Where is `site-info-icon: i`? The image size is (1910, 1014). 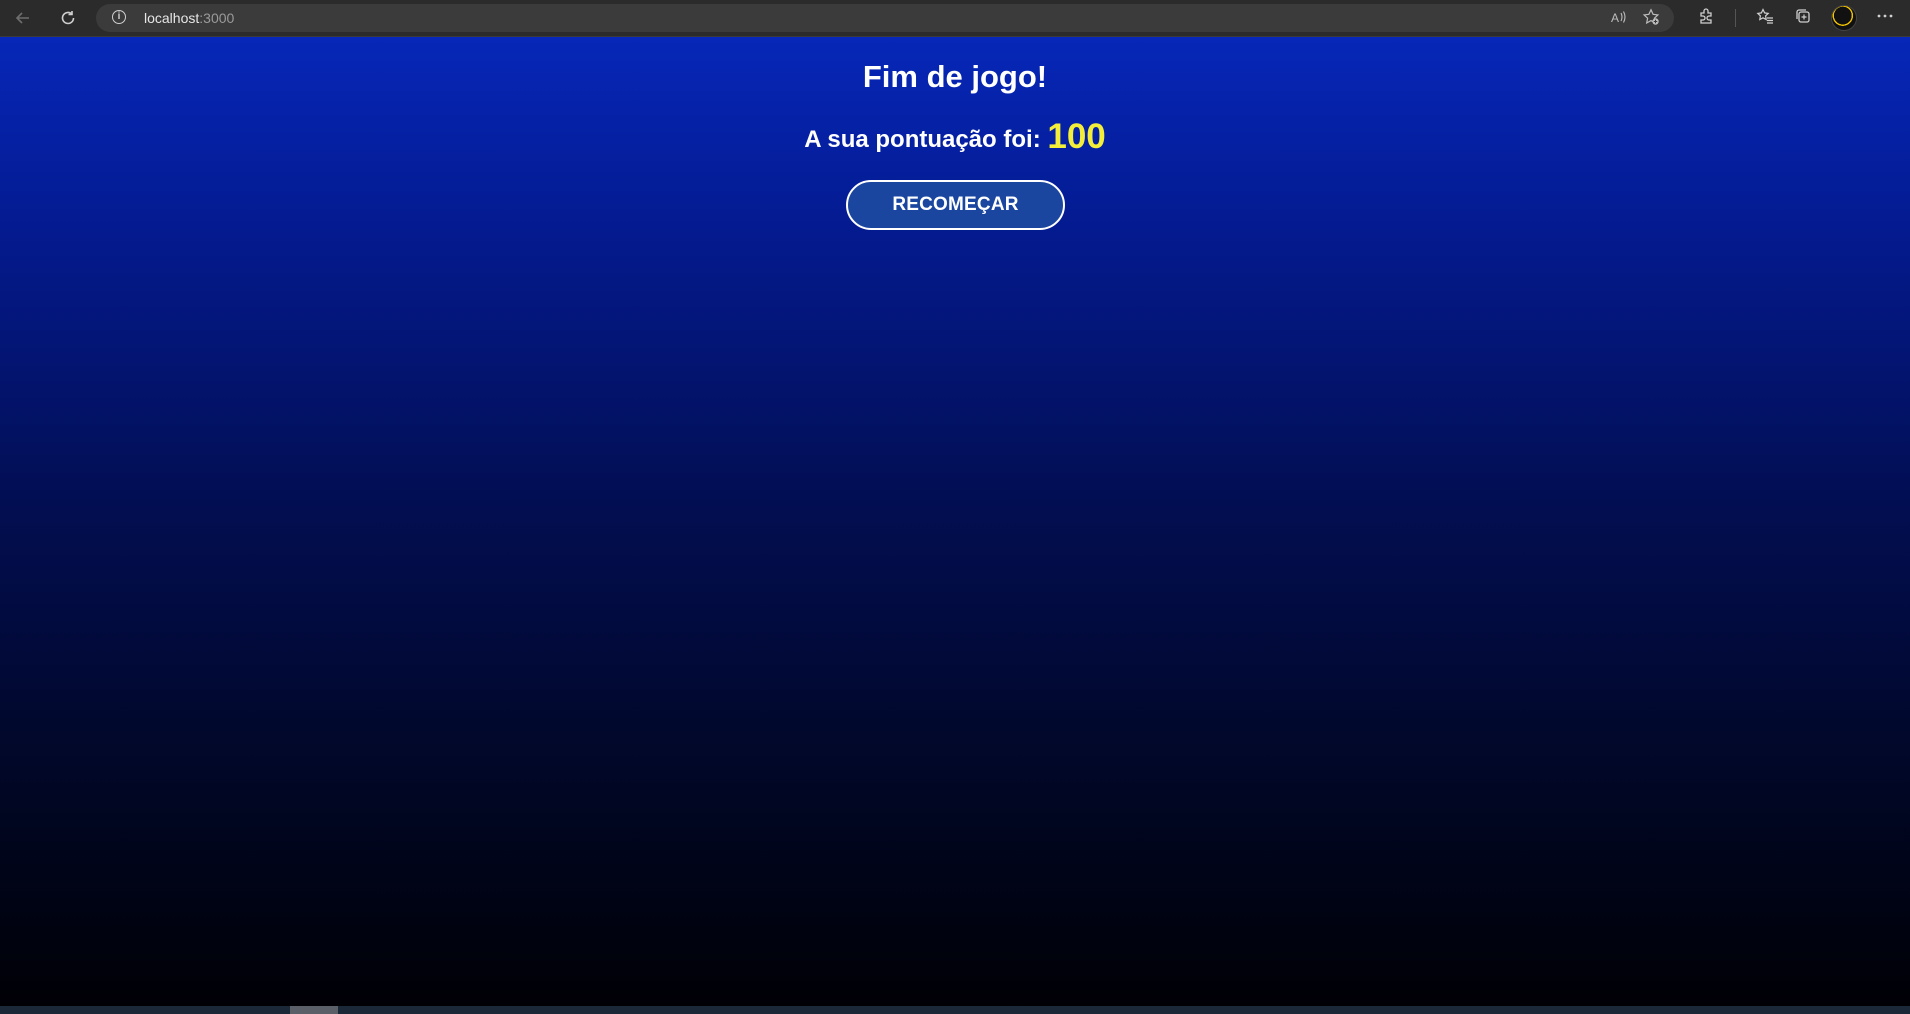 site-info-icon: i is located at coordinates (119, 17).